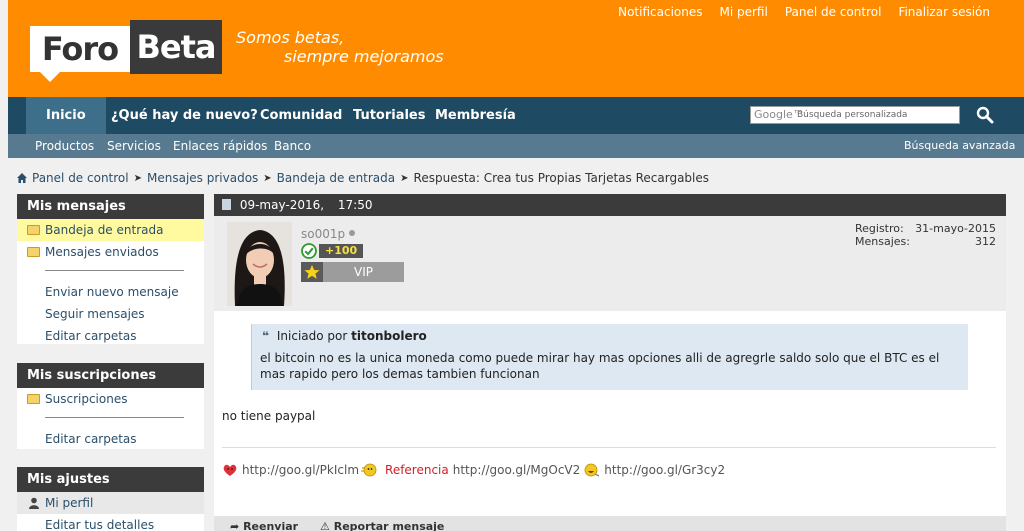  What do you see at coordinates (69, 503) in the screenshot?
I see `sidebar-item-label: Mi perfil` at bounding box center [69, 503].